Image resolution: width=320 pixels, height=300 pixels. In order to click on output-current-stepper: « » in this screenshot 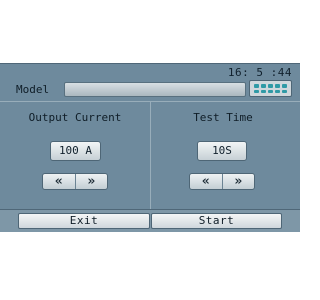, I will do `click(75, 181)`.